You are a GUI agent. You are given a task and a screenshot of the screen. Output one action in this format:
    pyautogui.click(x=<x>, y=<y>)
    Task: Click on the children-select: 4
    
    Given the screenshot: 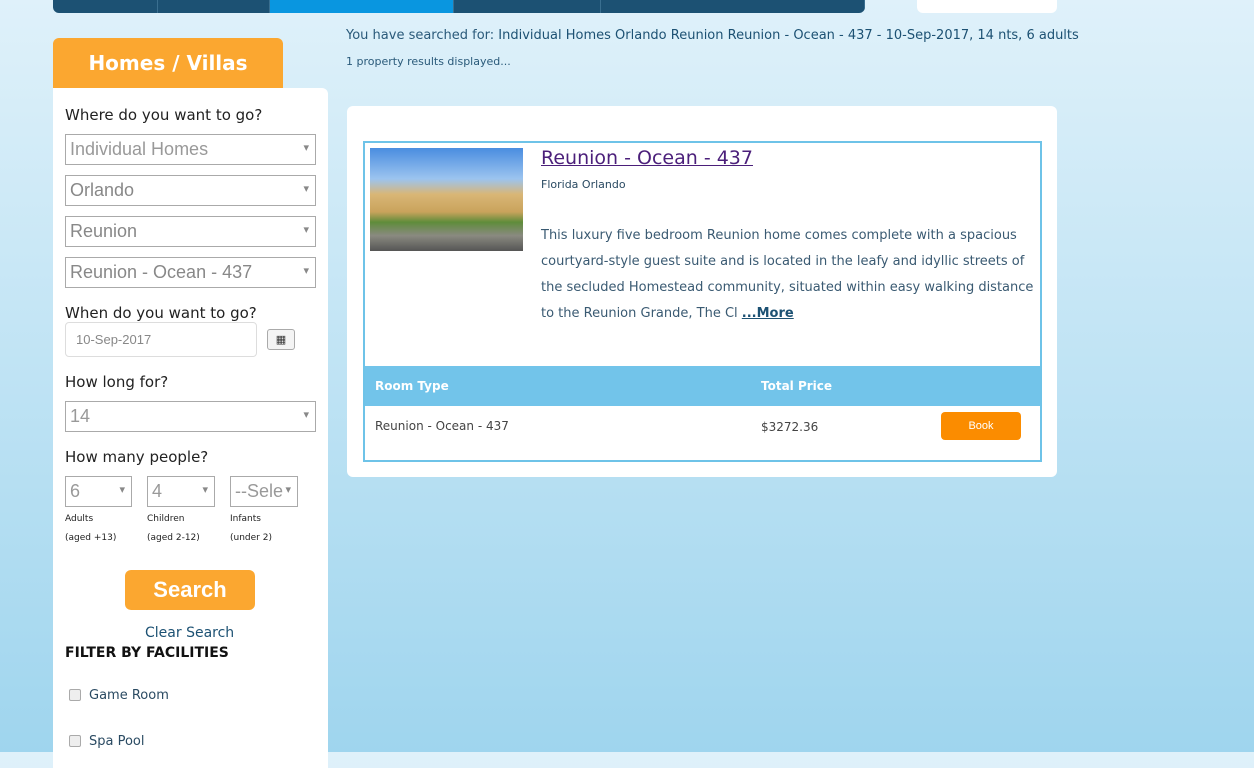 What is the action you would take?
    pyautogui.click(x=181, y=491)
    